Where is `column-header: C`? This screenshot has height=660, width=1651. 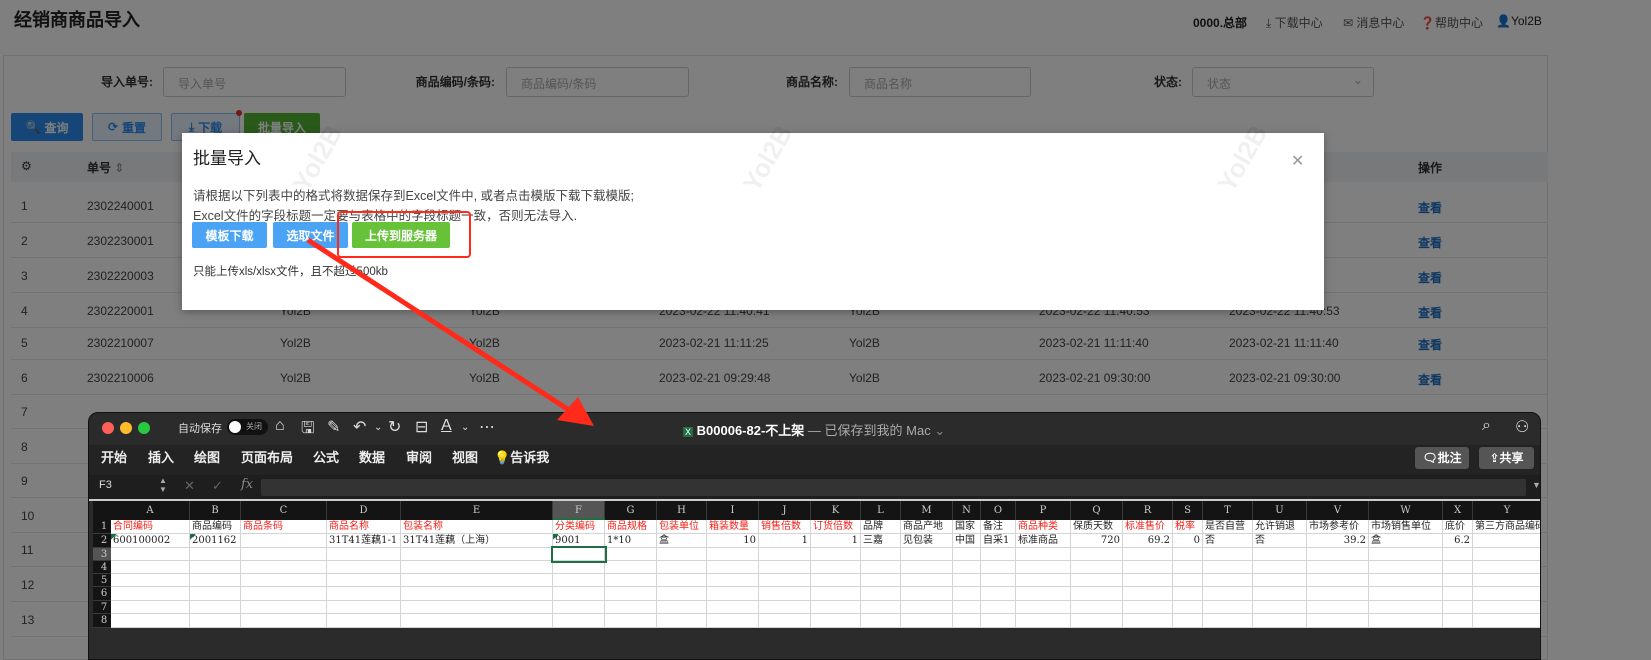 column-header: C is located at coordinates (284, 510).